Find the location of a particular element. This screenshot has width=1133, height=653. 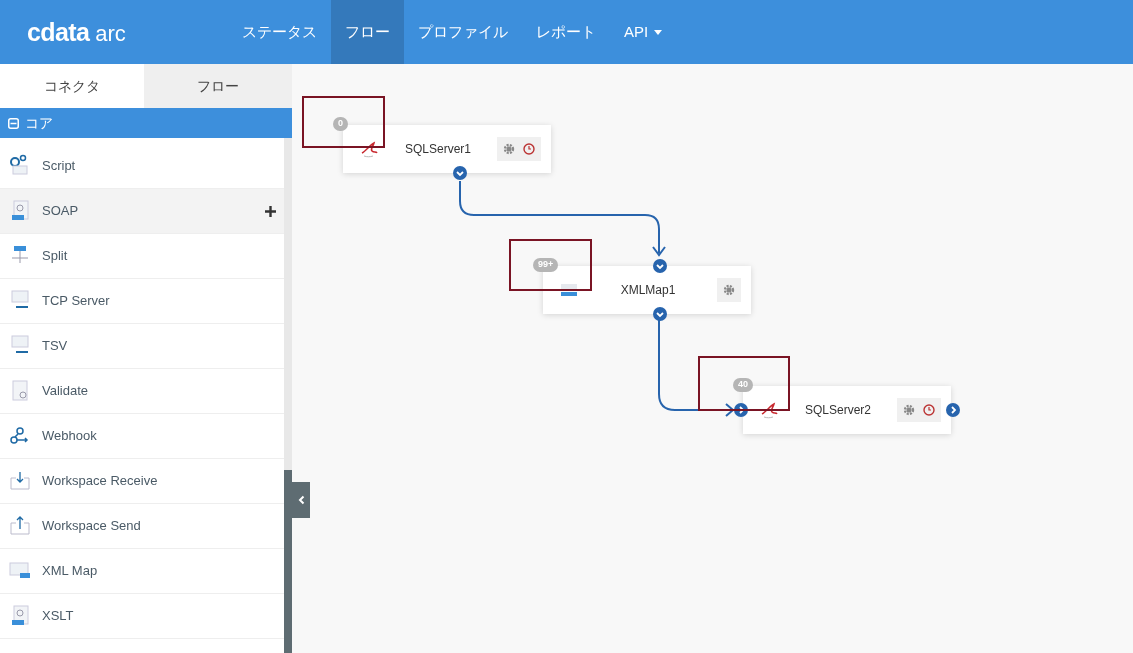

connector-label: Workspace Send is located at coordinates (92, 526).